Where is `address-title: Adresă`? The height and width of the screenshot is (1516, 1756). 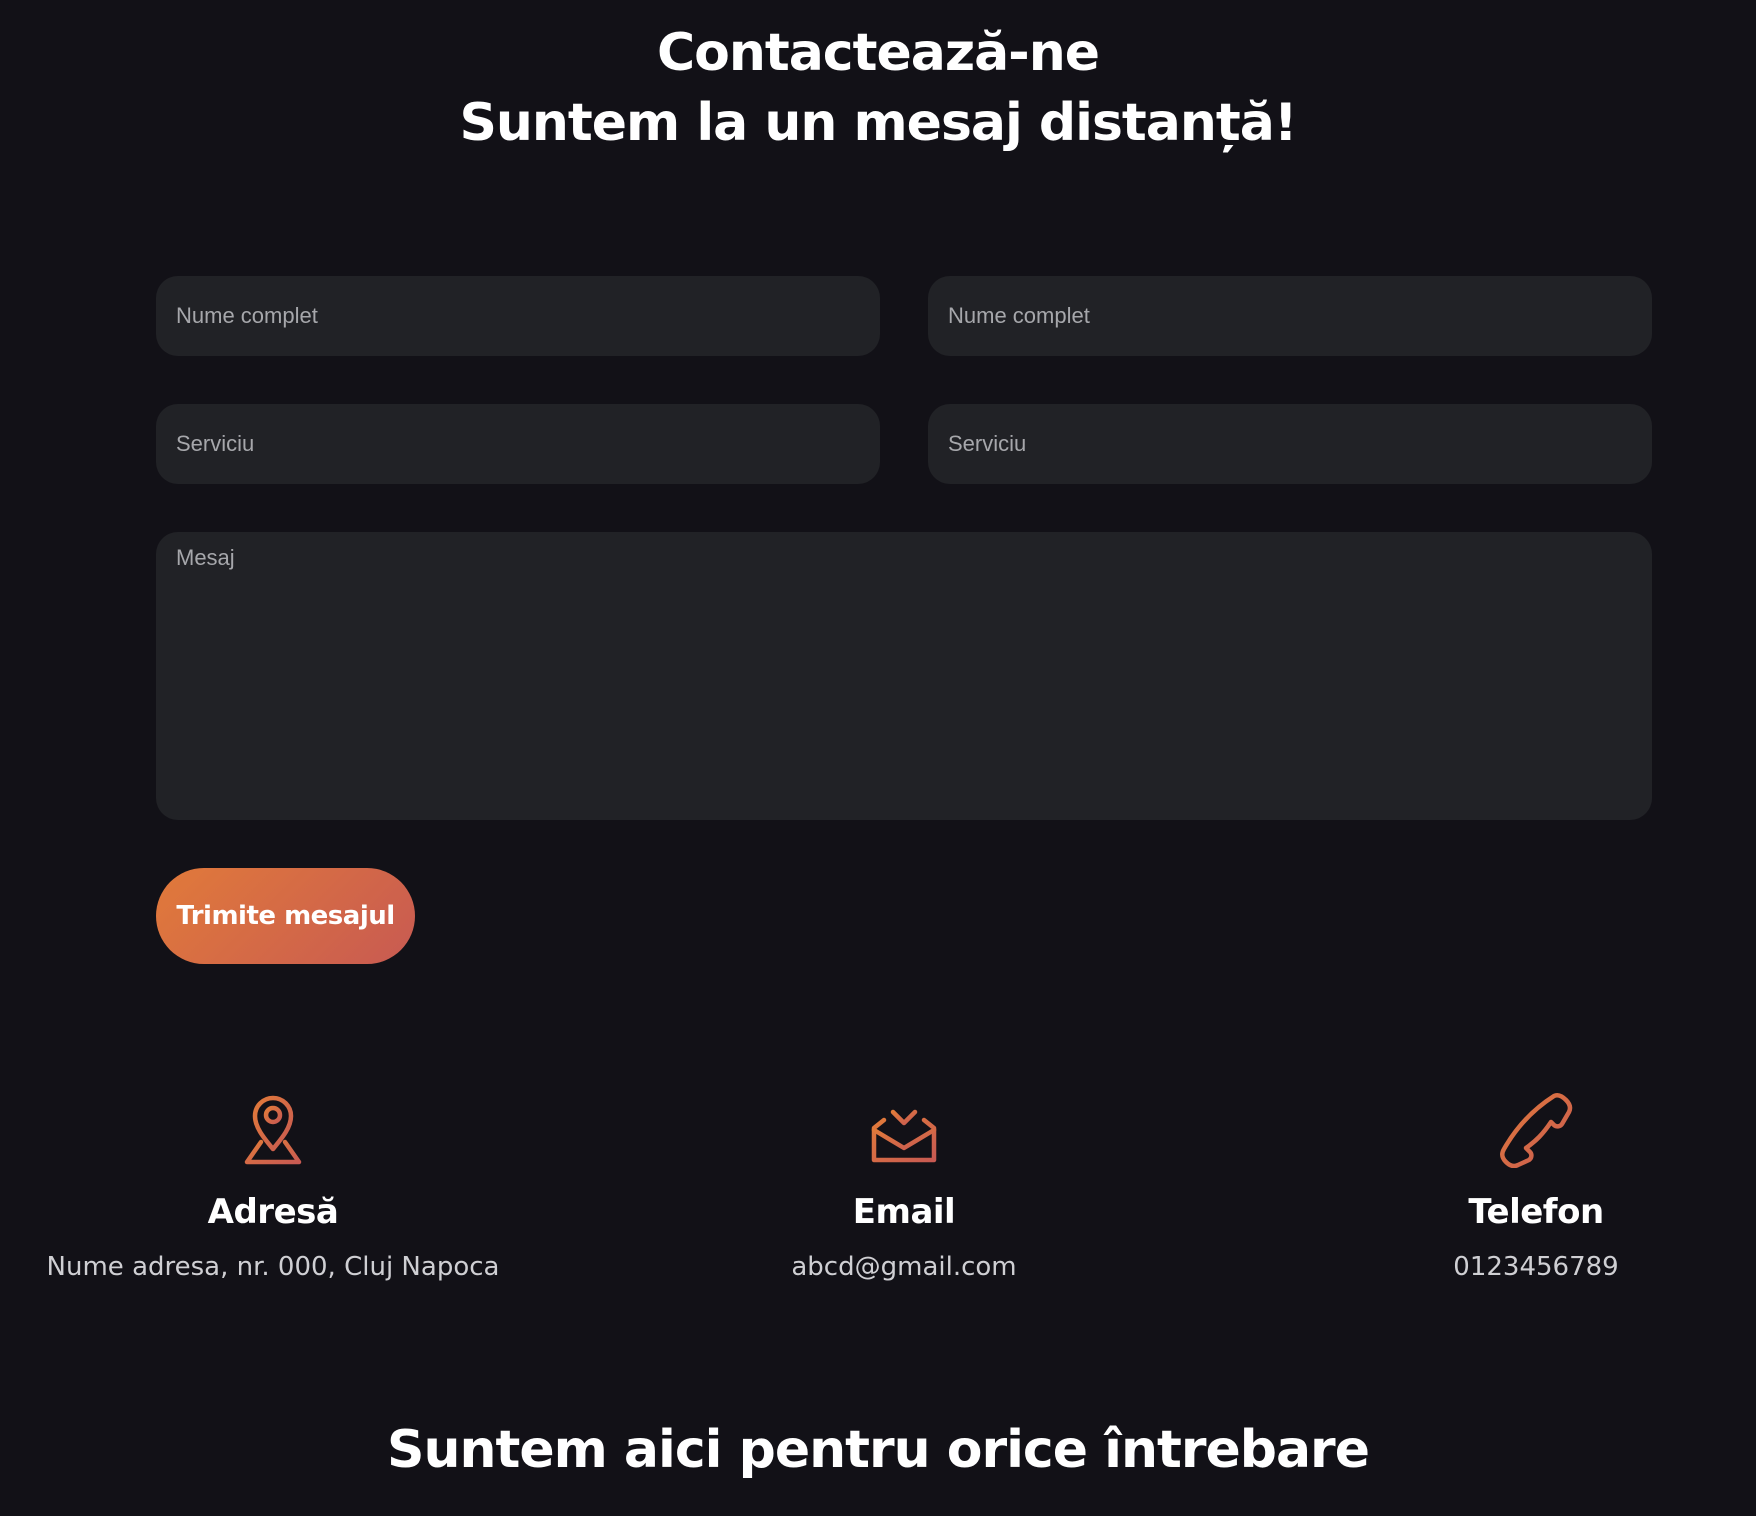 address-title: Adresă is located at coordinates (273, 1212).